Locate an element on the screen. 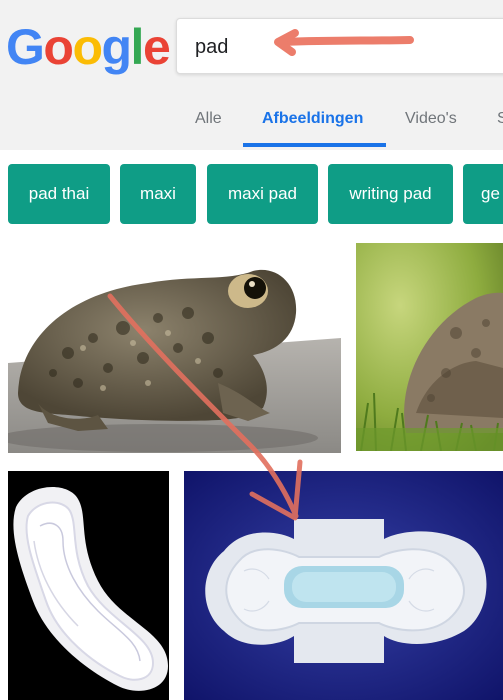 Image resolution: width=503 pixels, height=700 pixels. pad-illustration is located at coordinates (88, 585).